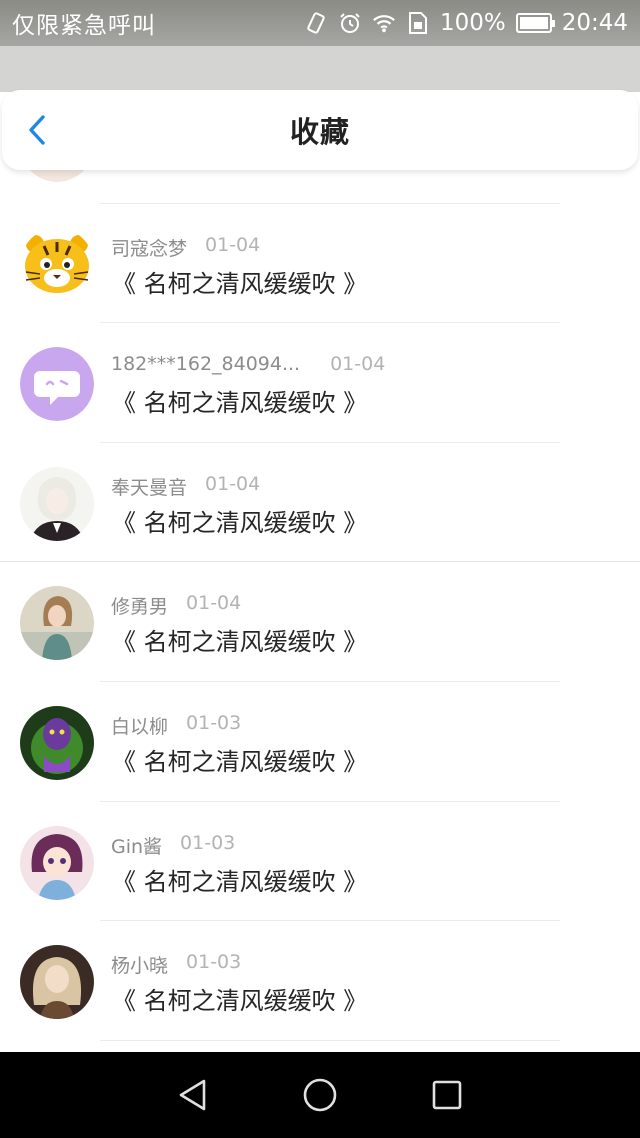 The width and height of the screenshot is (640, 1138). What do you see at coordinates (330, 1040) in the screenshot?
I see `divider` at bounding box center [330, 1040].